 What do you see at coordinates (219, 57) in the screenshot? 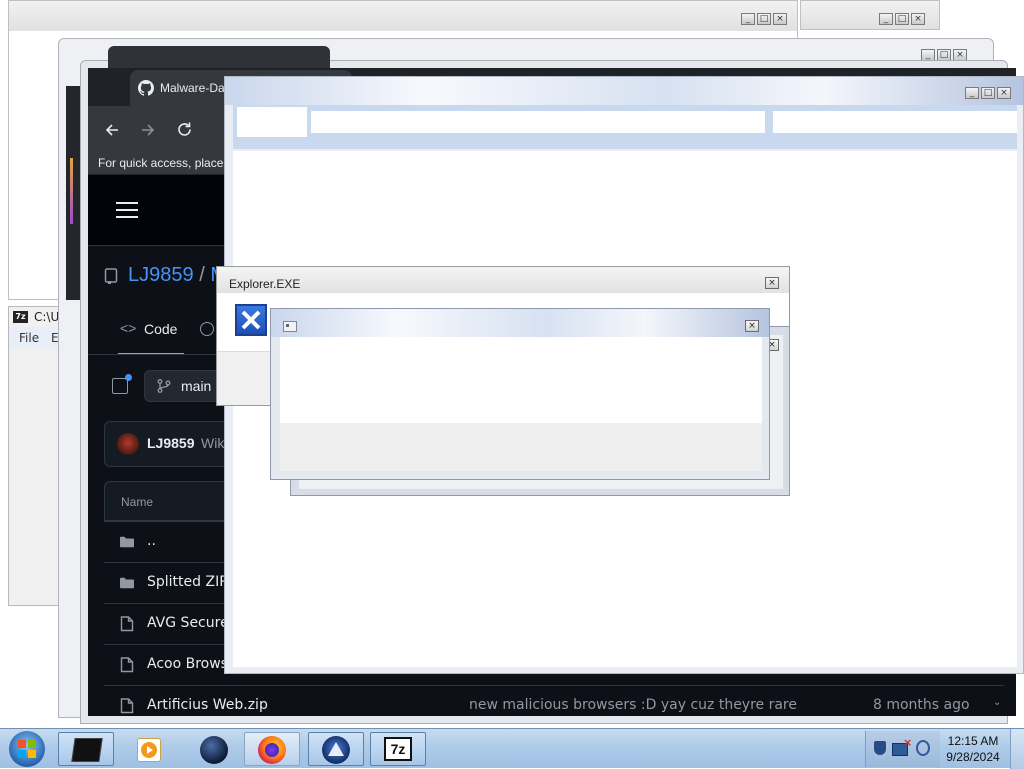
I see `background-tab-dark` at bounding box center [219, 57].